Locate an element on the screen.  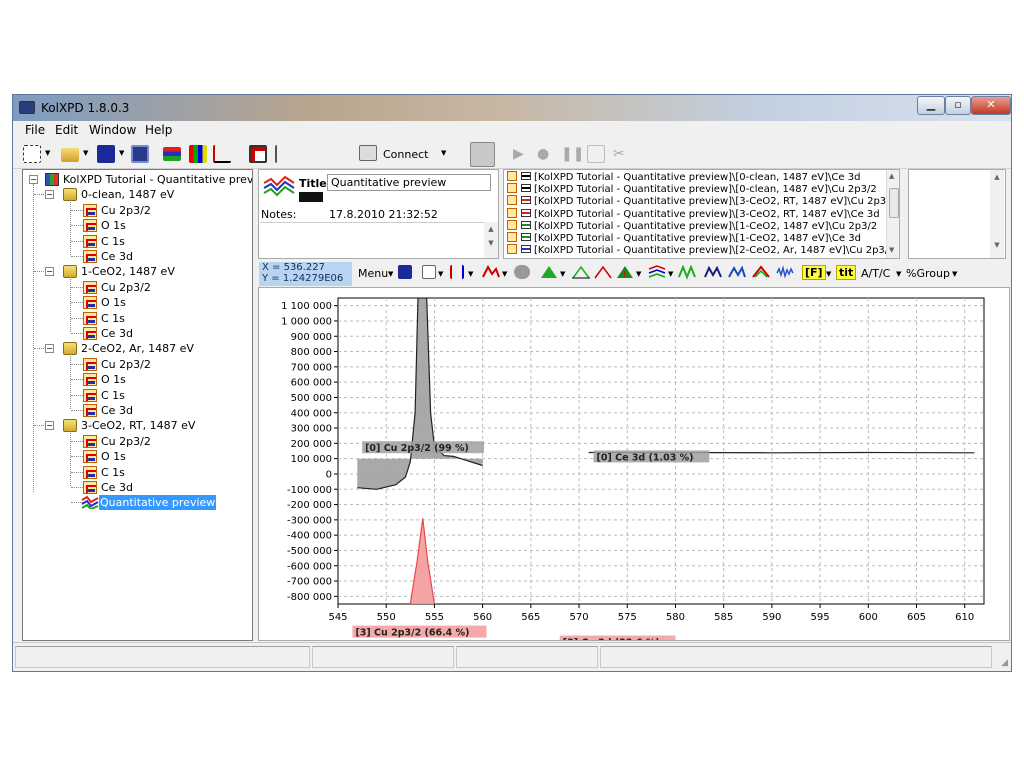
bars-icon is located at coordinates (457, 272).